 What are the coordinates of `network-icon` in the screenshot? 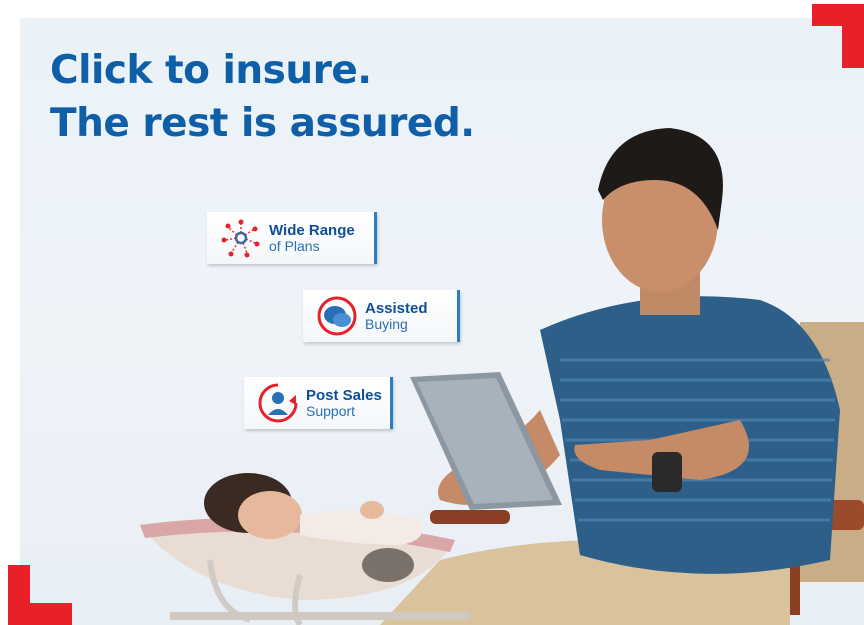 It's located at (240, 238).